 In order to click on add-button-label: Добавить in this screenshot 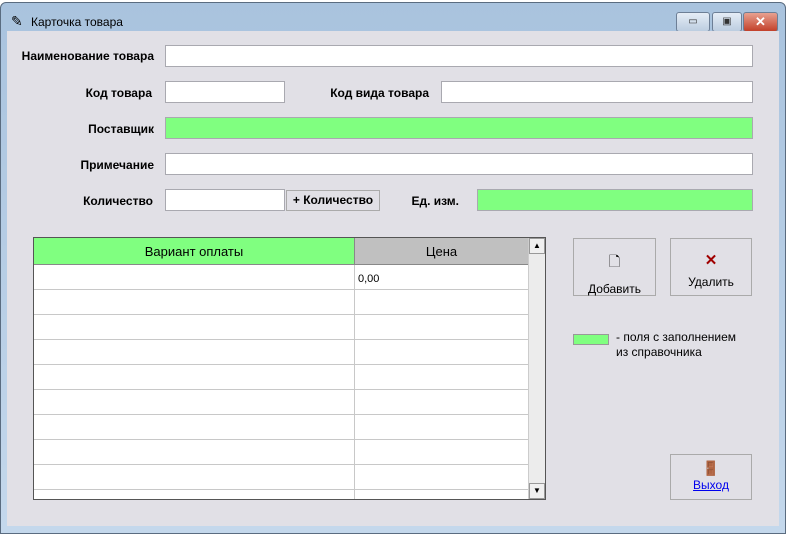, I will do `click(614, 289)`.